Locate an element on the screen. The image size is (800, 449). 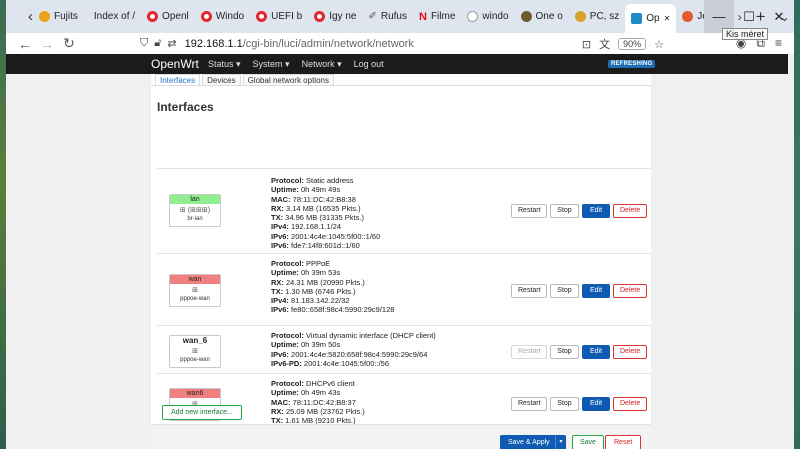
browser-tab: windo is located at coordinates (487, 17).